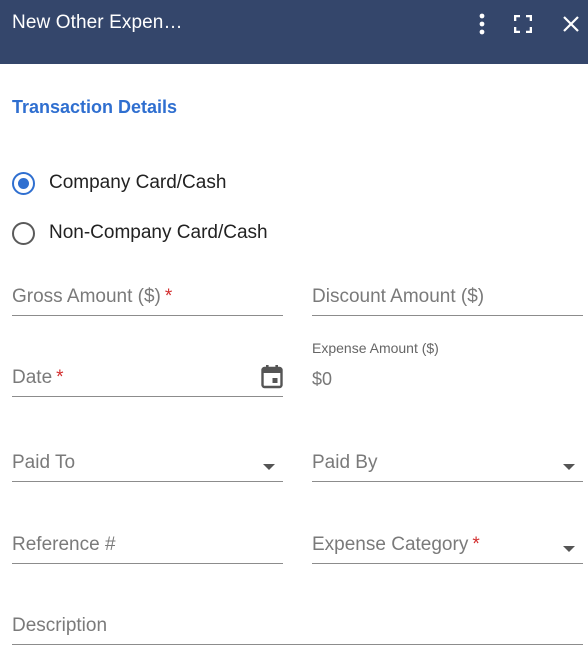 Image resolution: width=588 pixels, height=666 pixels. What do you see at coordinates (138, 182) in the screenshot?
I see `radio-label: Company Card/Cash` at bounding box center [138, 182].